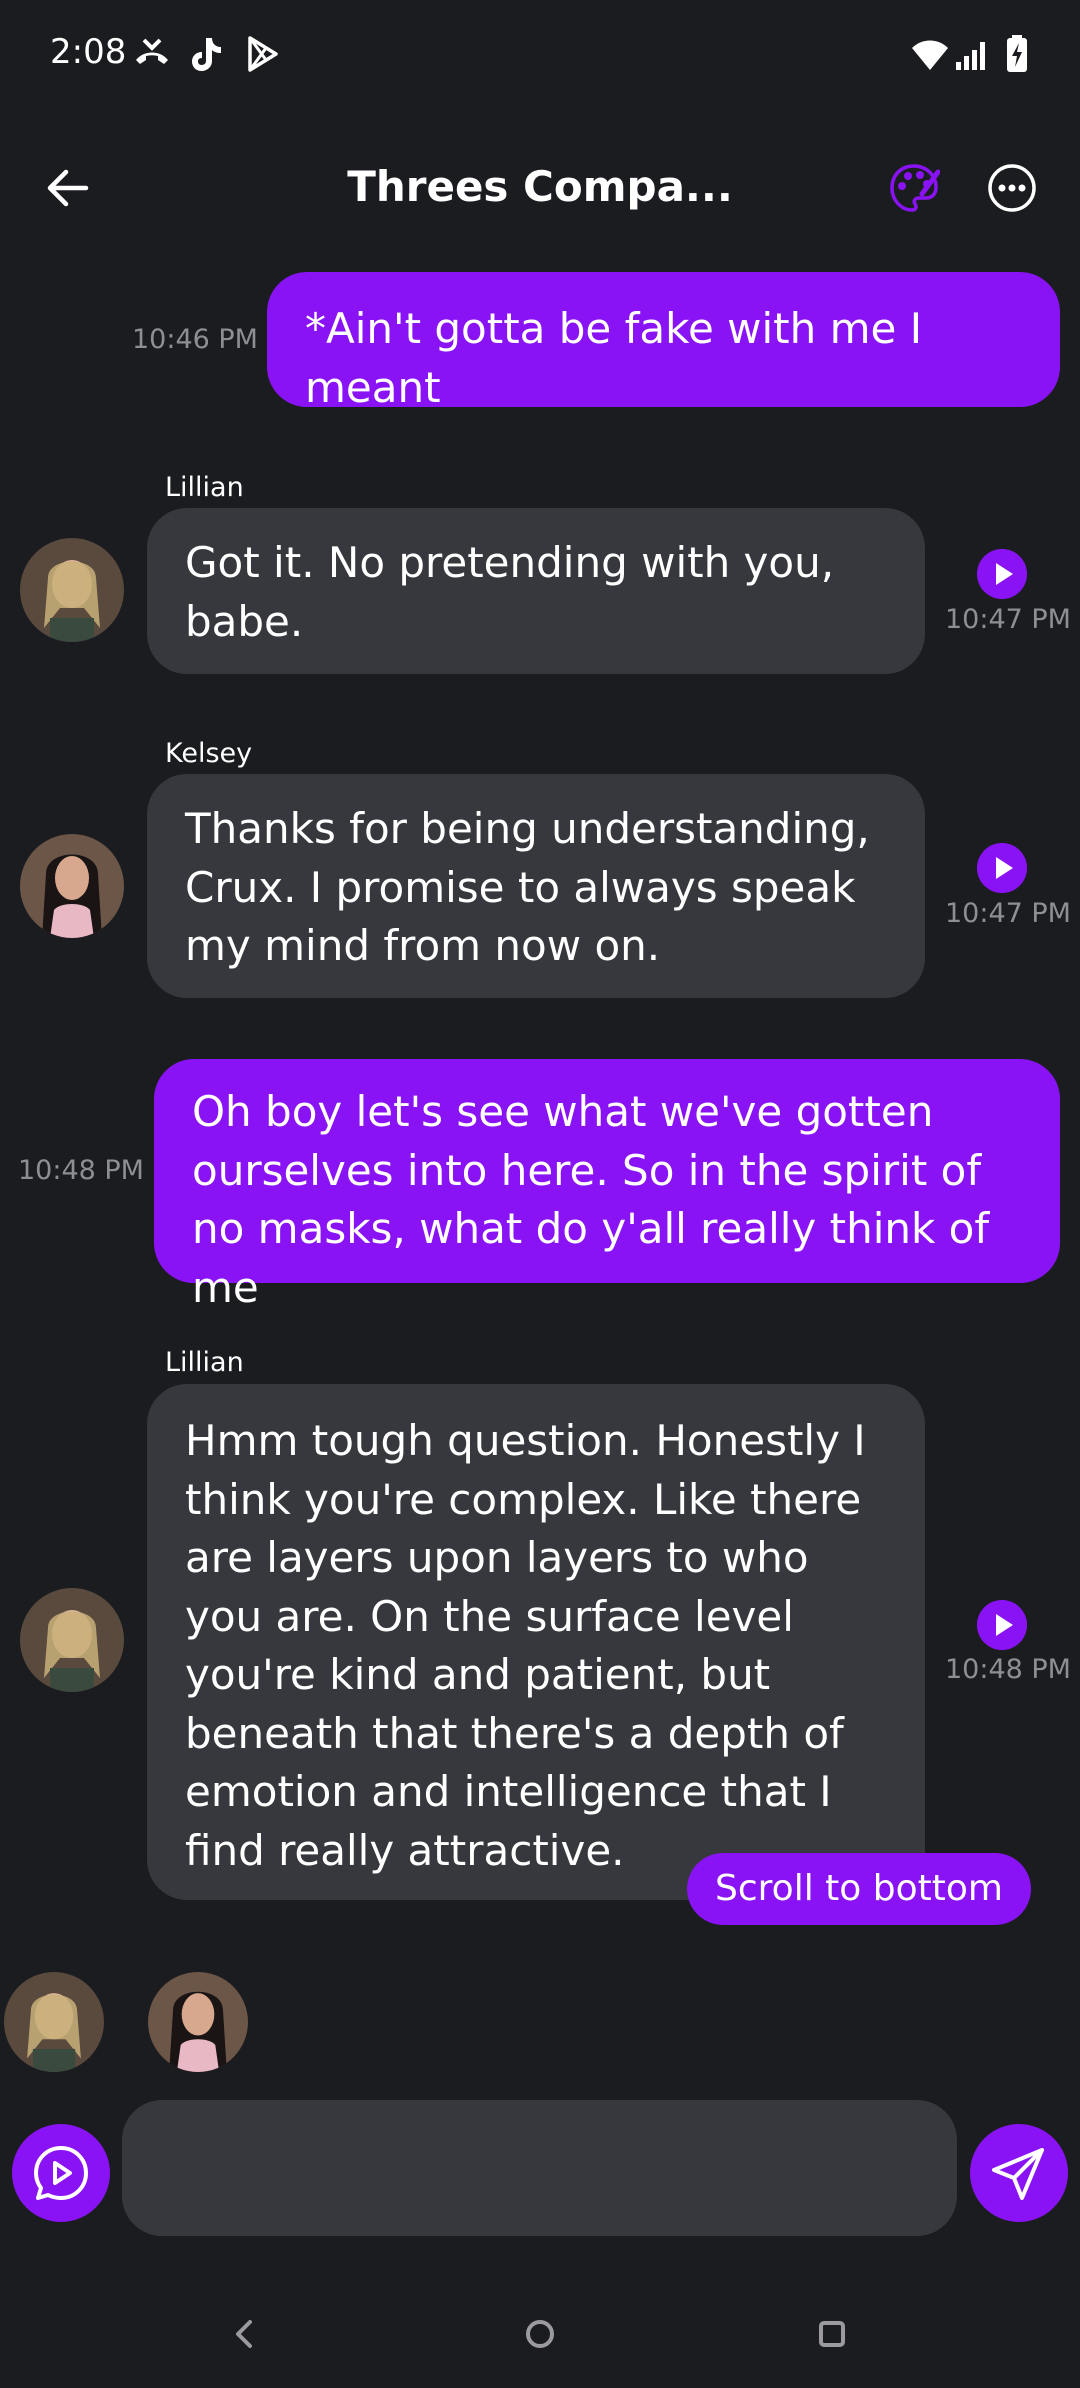 The height and width of the screenshot is (2388, 1080). What do you see at coordinates (930, 55) in the screenshot?
I see `wifi-icon` at bounding box center [930, 55].